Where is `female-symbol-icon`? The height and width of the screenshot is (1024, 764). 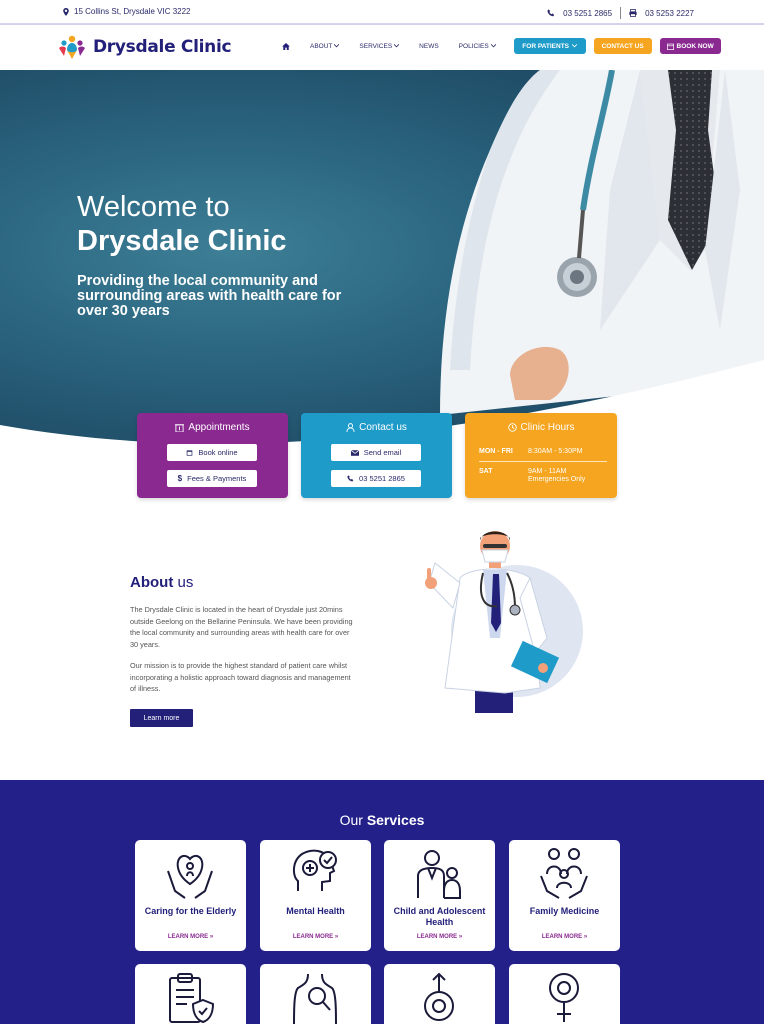 female-symbol-icon is located at coordinates (564, 997).